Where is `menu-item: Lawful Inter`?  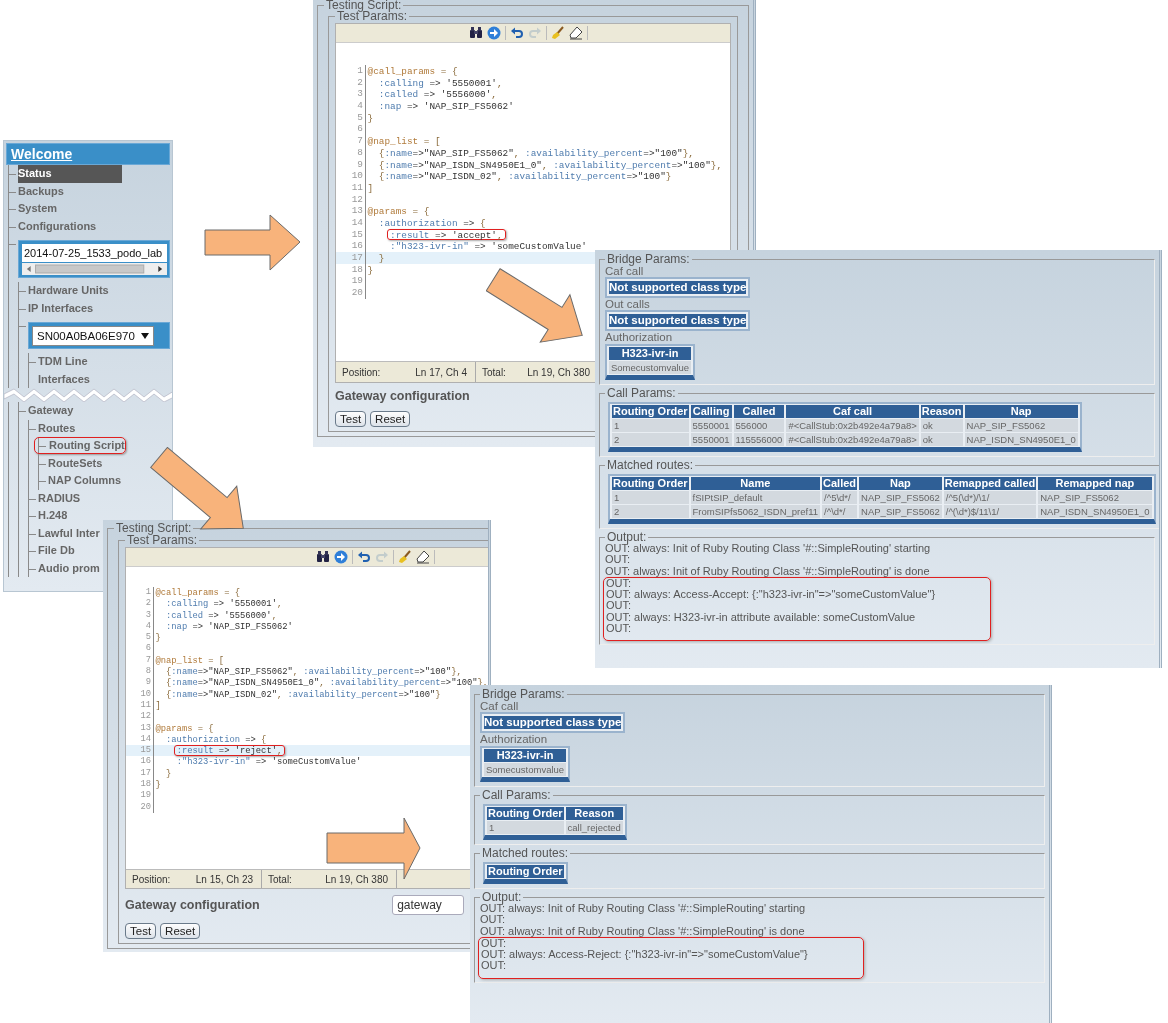
menu-item: Lawful Inter is located at coordinates (69, 533).